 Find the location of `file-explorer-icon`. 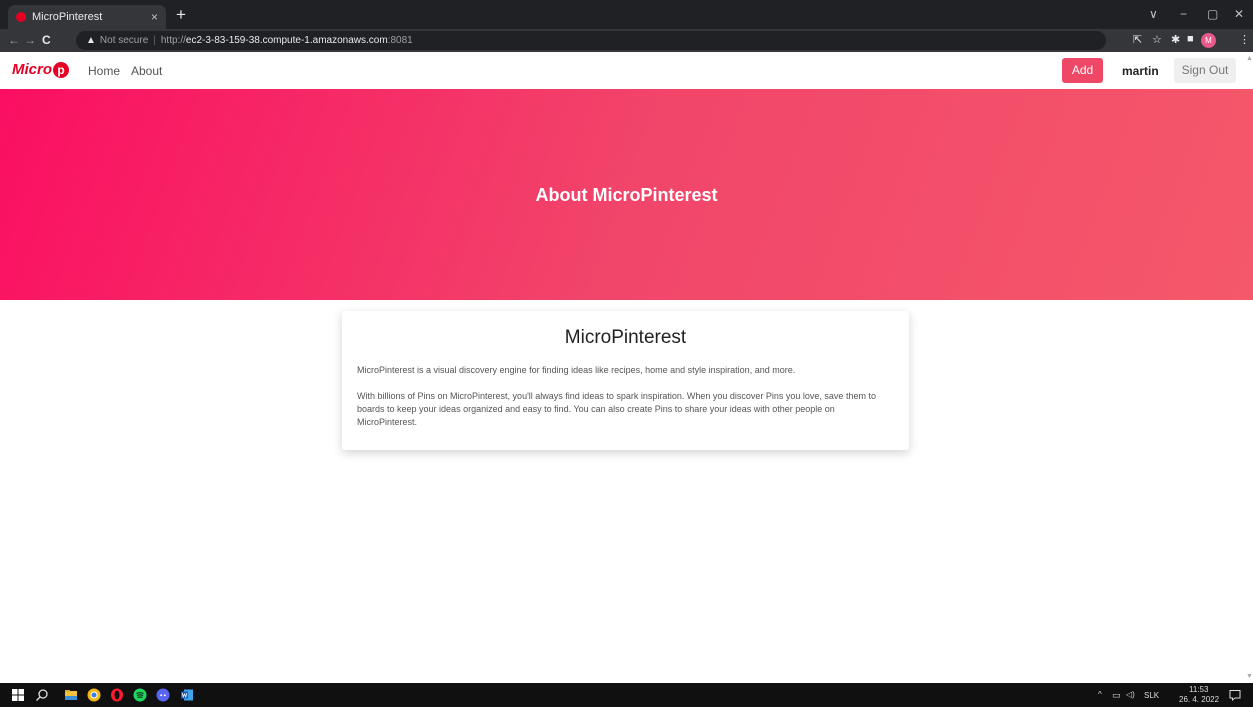

file-explorer-icon is located at coordinates (71, 695).